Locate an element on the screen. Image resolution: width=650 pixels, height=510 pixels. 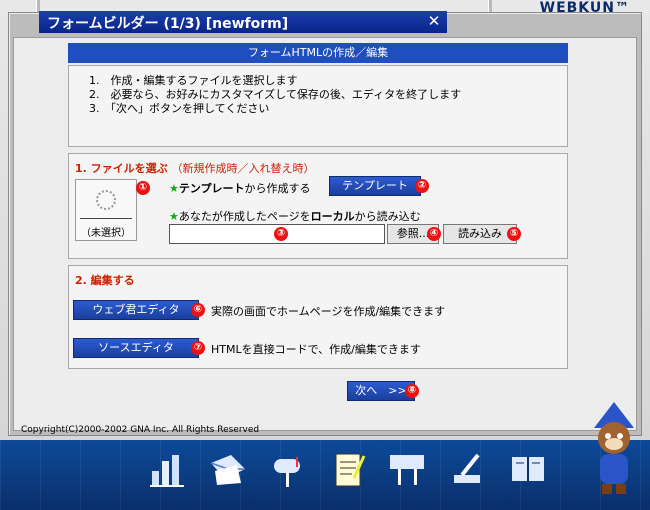
signboard-icon is located at coordinates (408, 469).